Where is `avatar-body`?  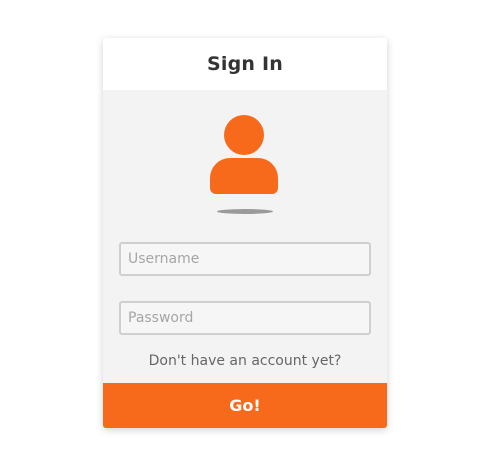 avatar-body is located at coordinates (244, 176).